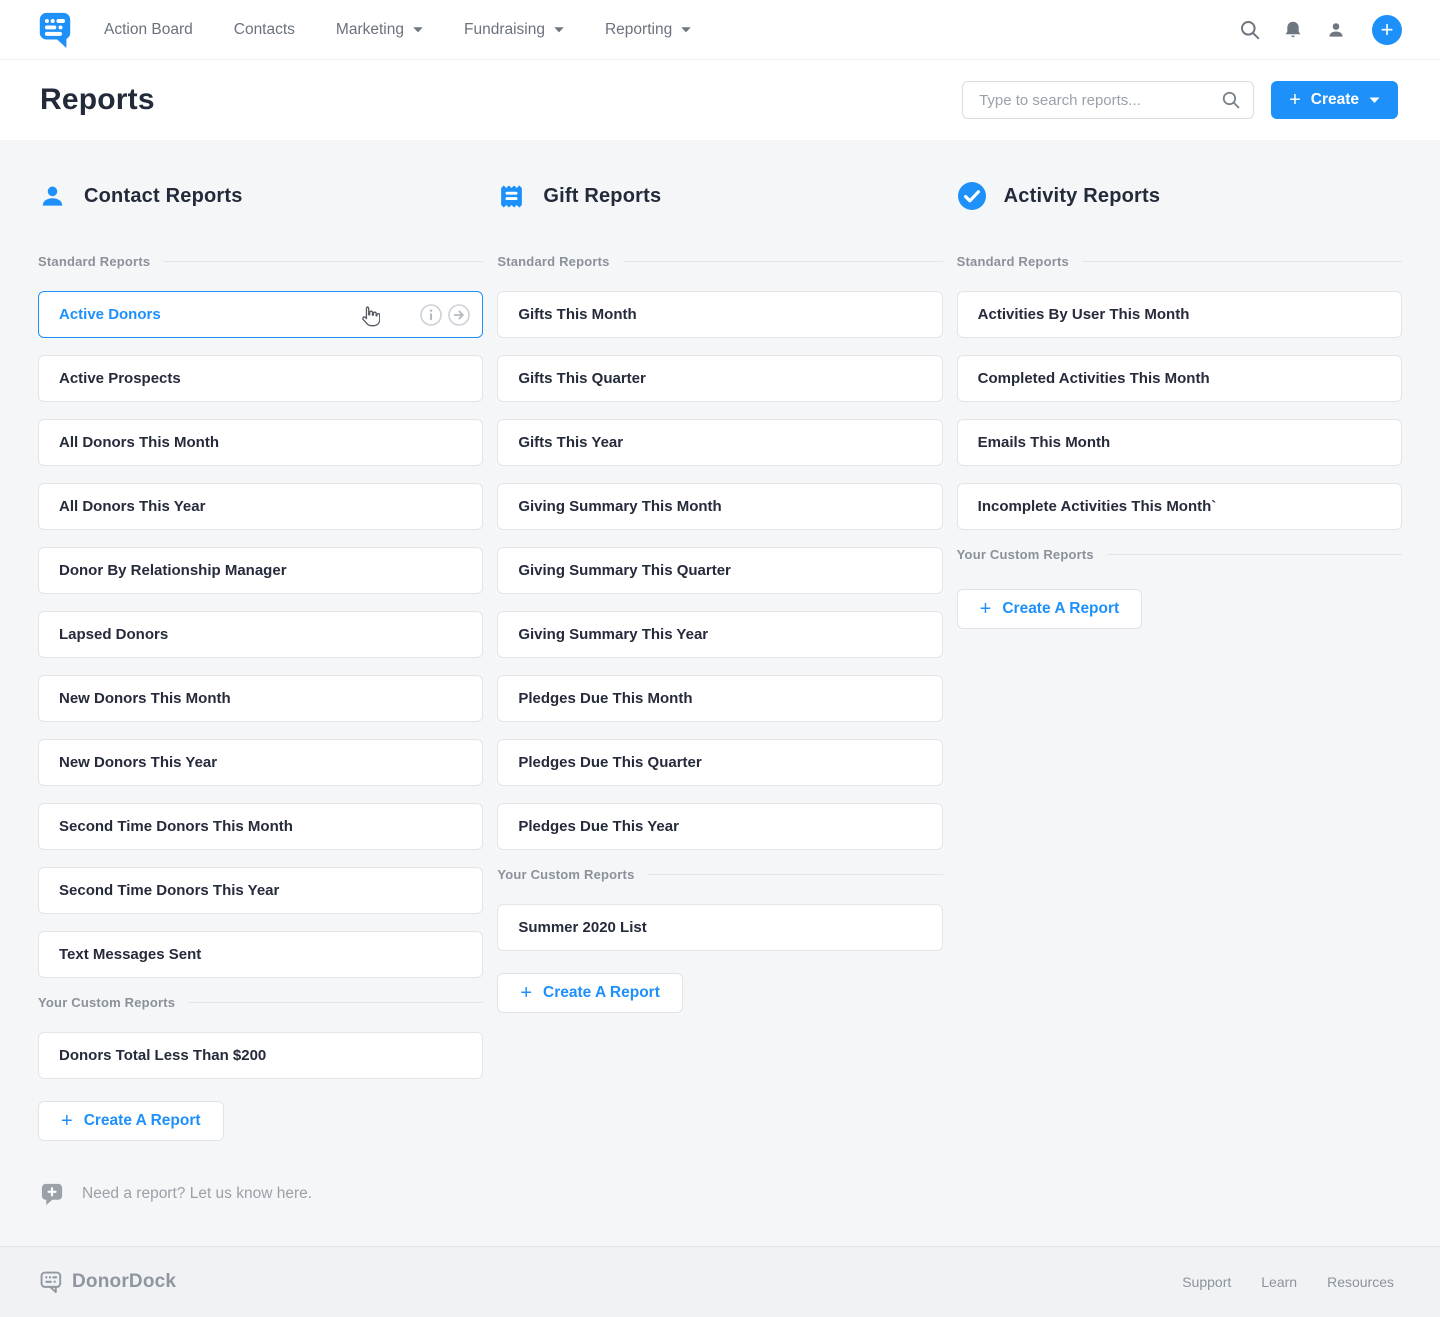 The image size is (1440, 1317). I want to click on report-item: Second Time Donors This Year, so click(261, 890).